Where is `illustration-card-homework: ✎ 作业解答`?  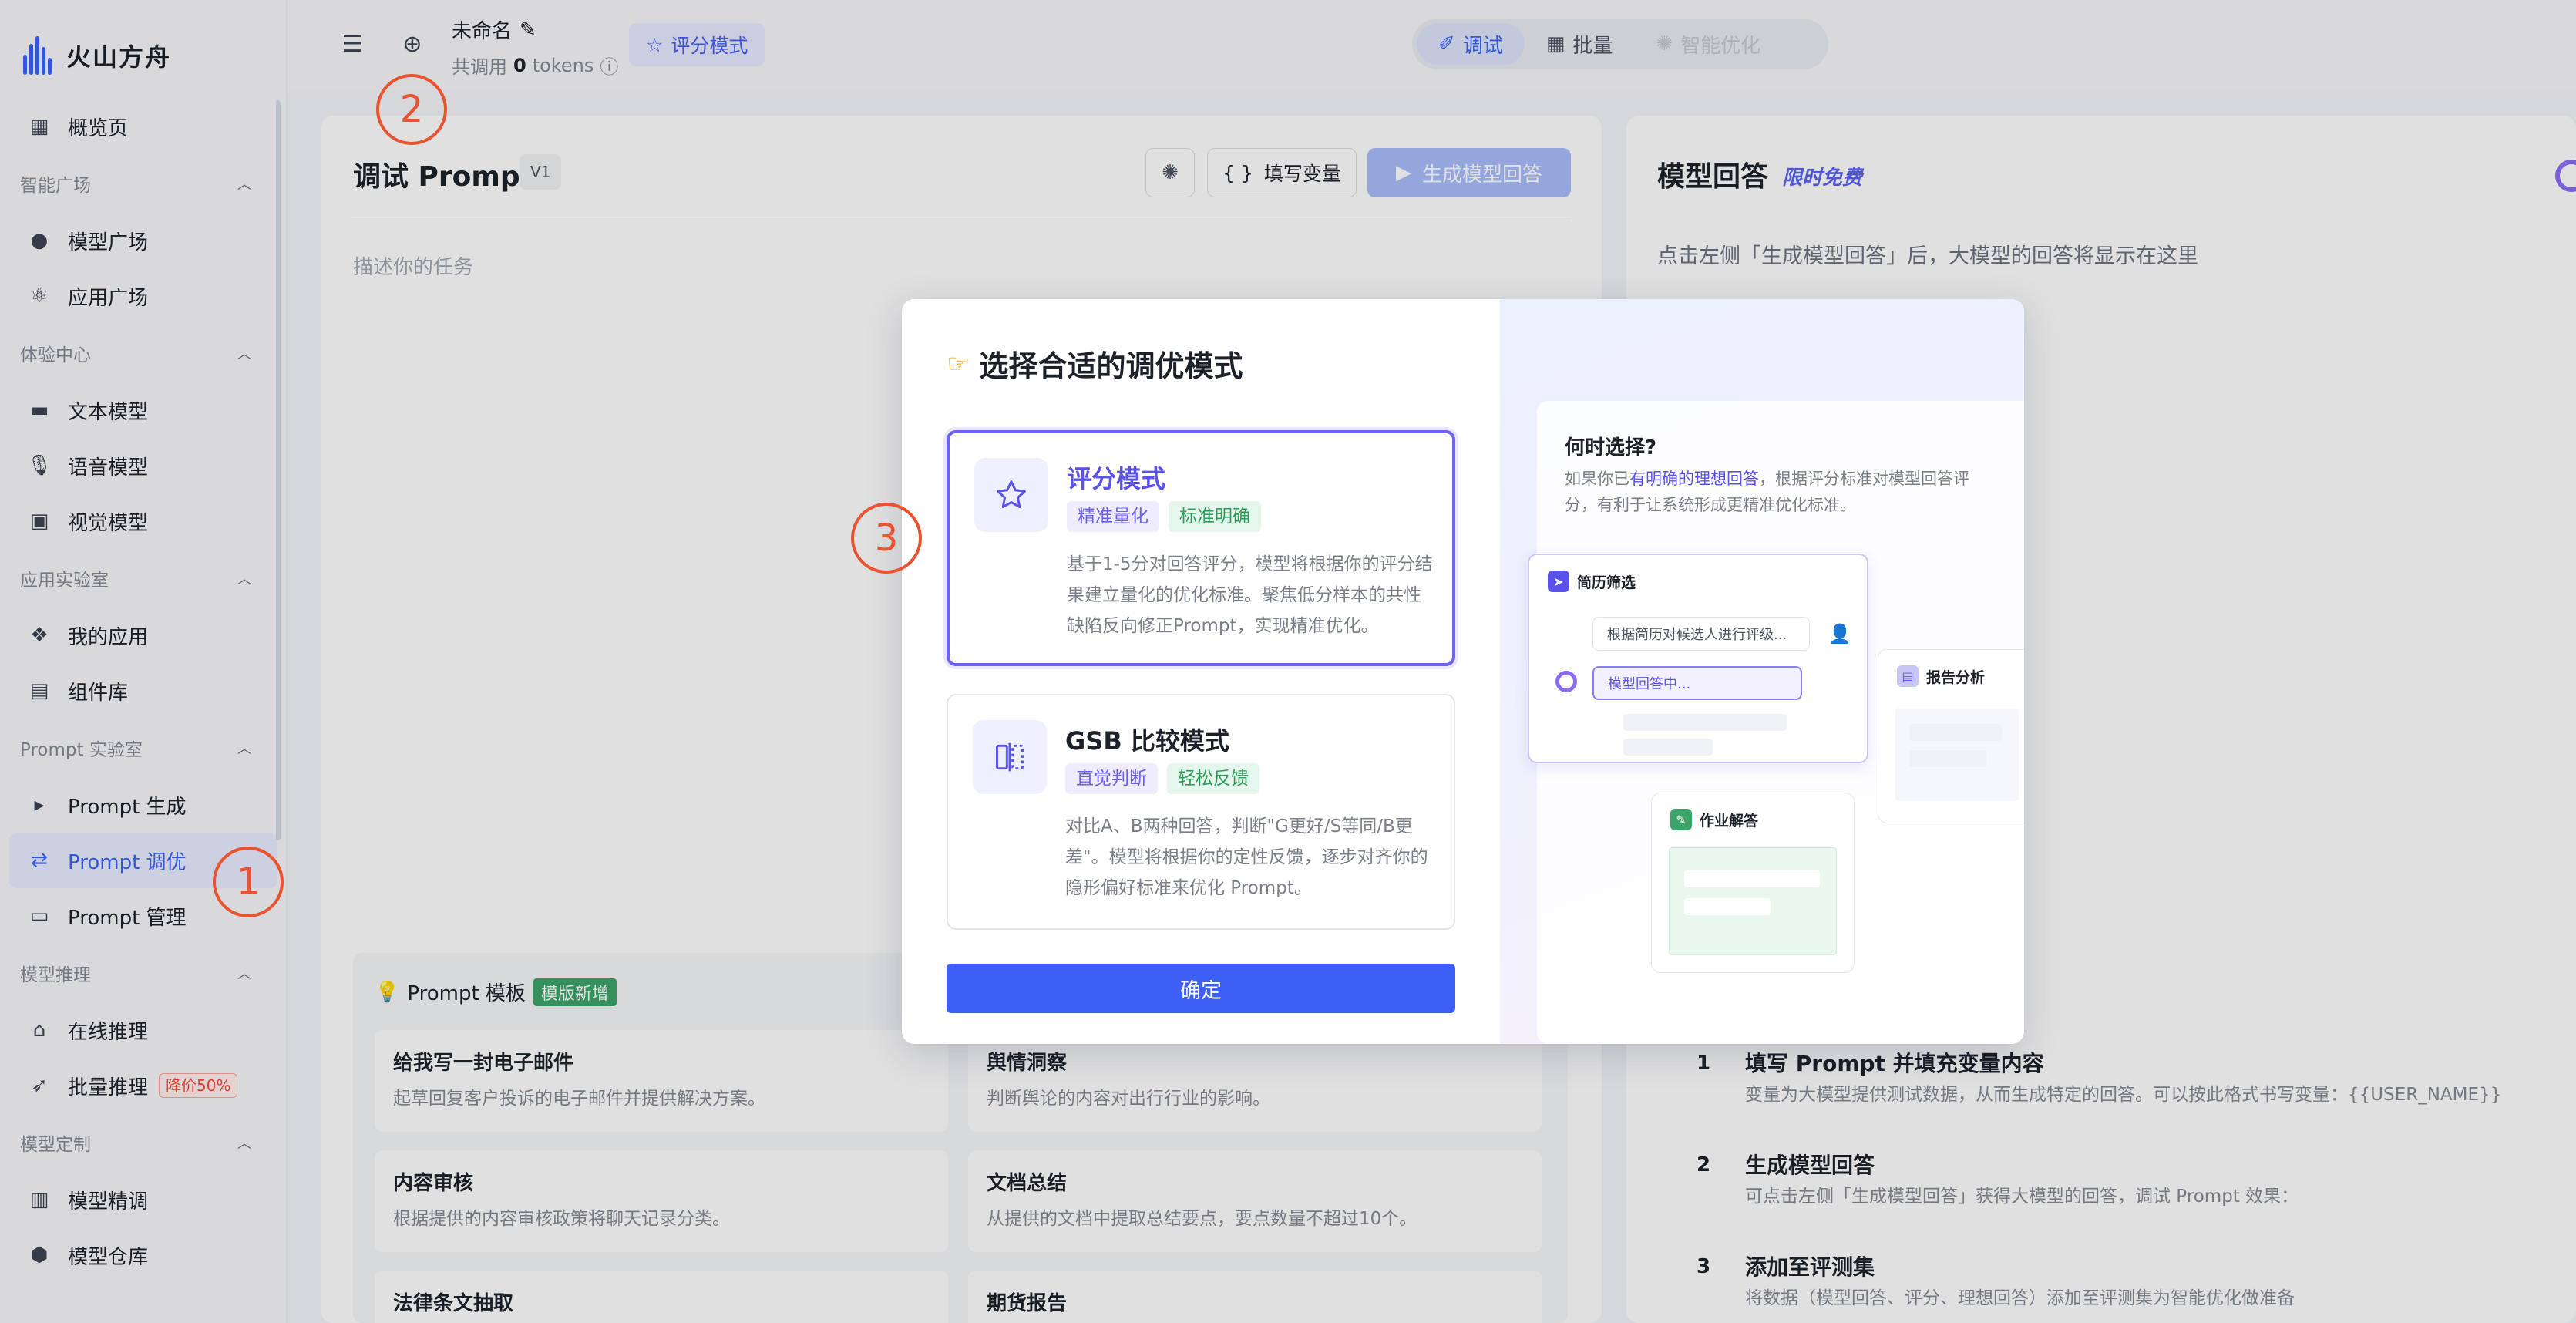 illustration-card-homework: ✎ 作业解答 is located at coordinates (1753, 883).